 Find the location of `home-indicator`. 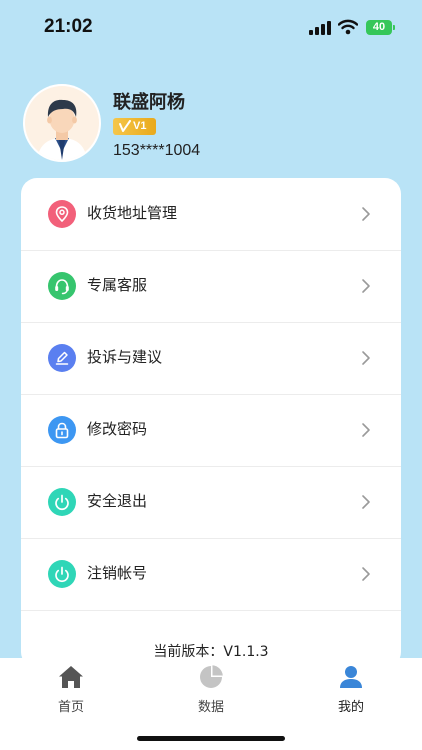

home-indicator is located at coordinates (211, 738).